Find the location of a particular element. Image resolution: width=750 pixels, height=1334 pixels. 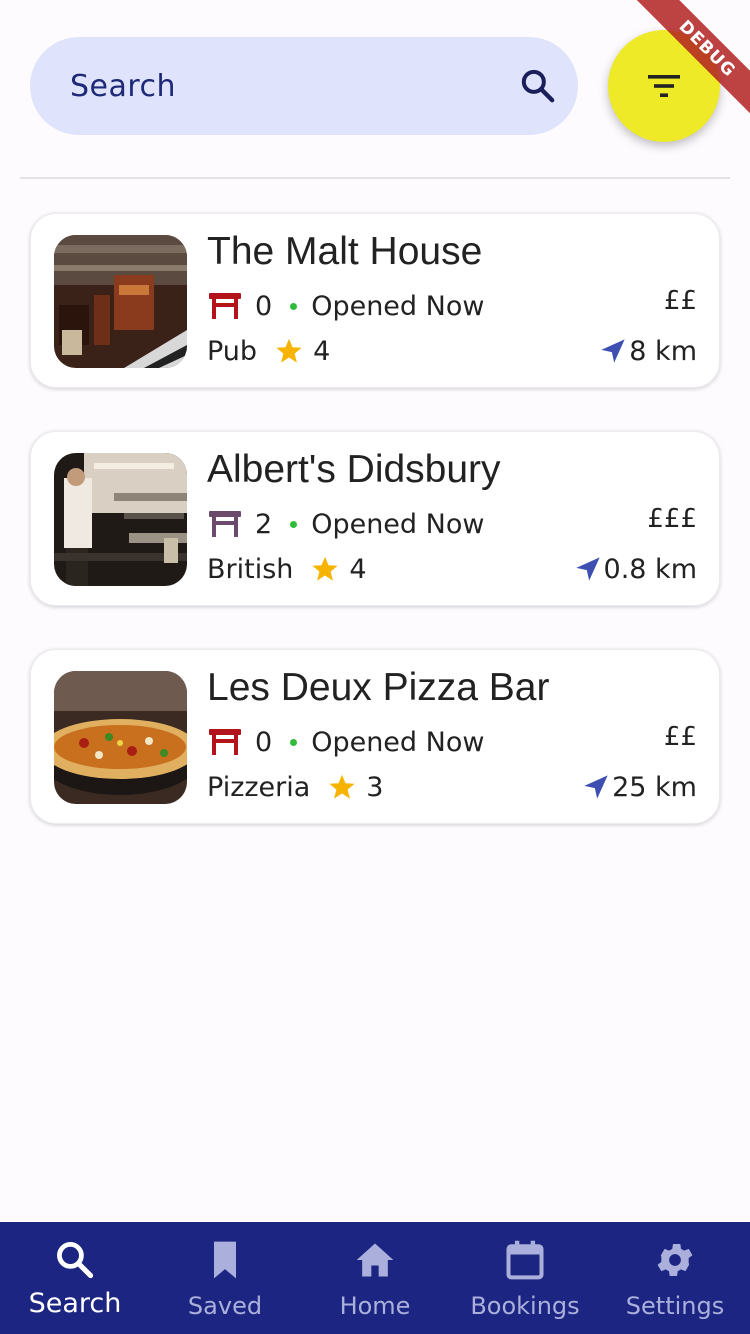

distance: 8 km is located at coordinates (648, 351).